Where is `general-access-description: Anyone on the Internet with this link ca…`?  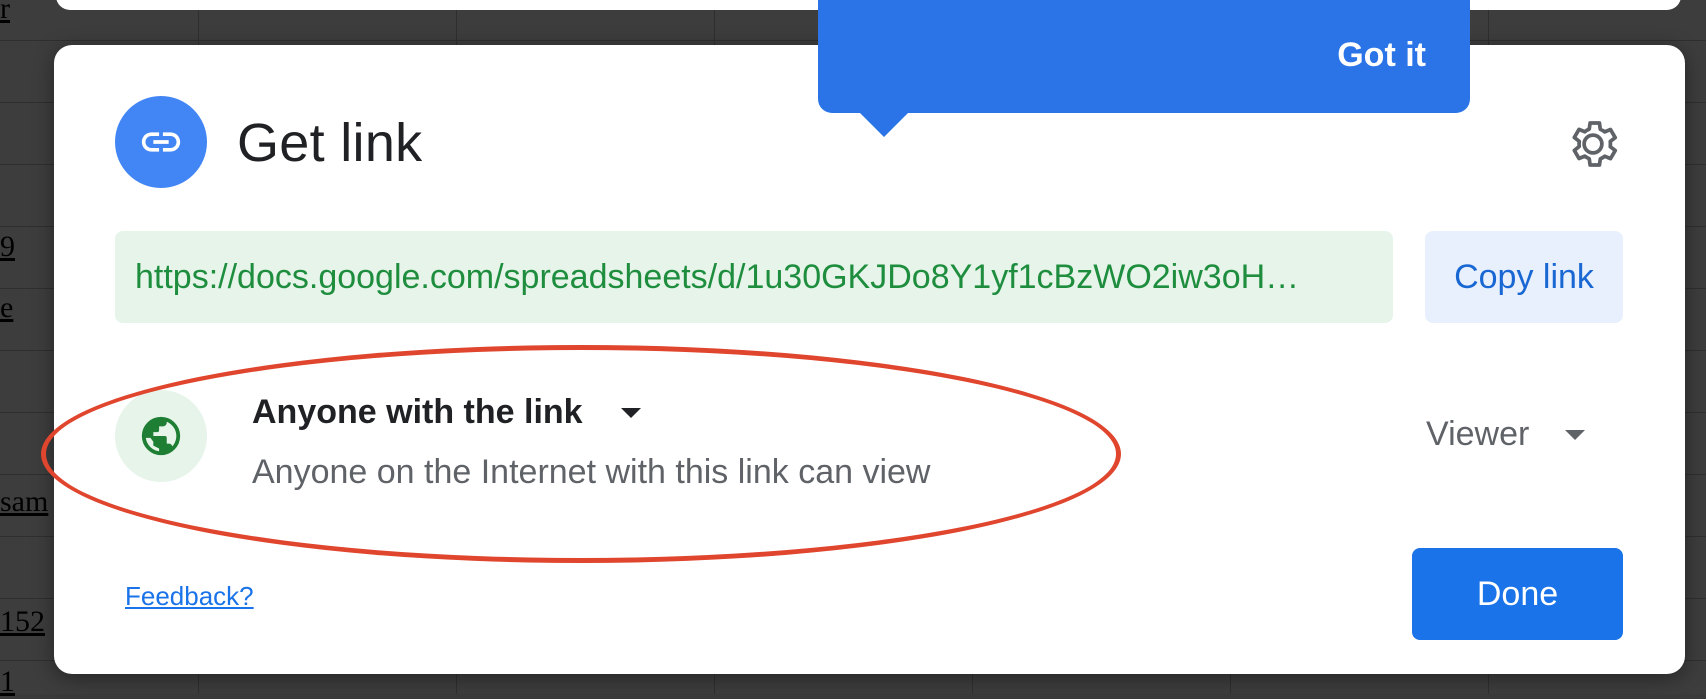 general-access-description: Anyone on the Internet with this link ca… is located at coordinates (591, 472).